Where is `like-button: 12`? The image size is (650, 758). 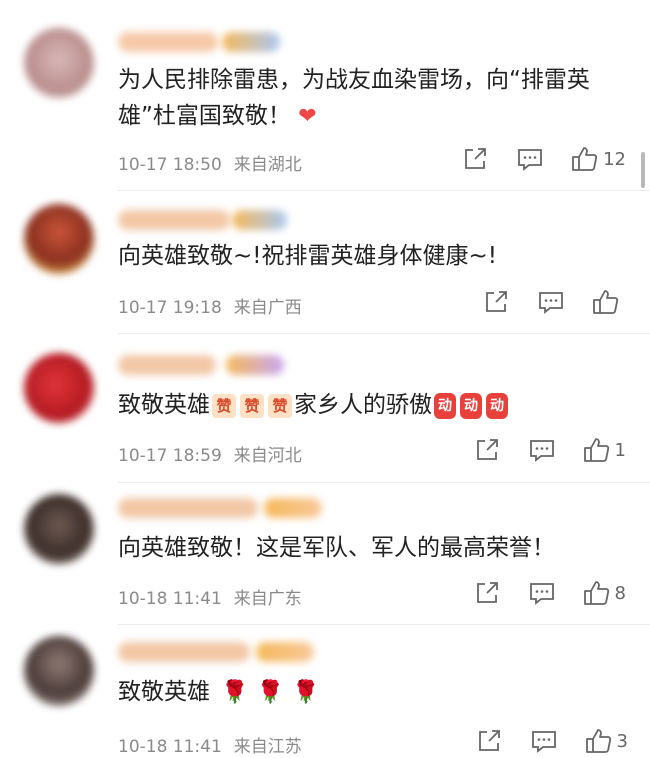
like-button: 12 is located at coordinates (598, 159).